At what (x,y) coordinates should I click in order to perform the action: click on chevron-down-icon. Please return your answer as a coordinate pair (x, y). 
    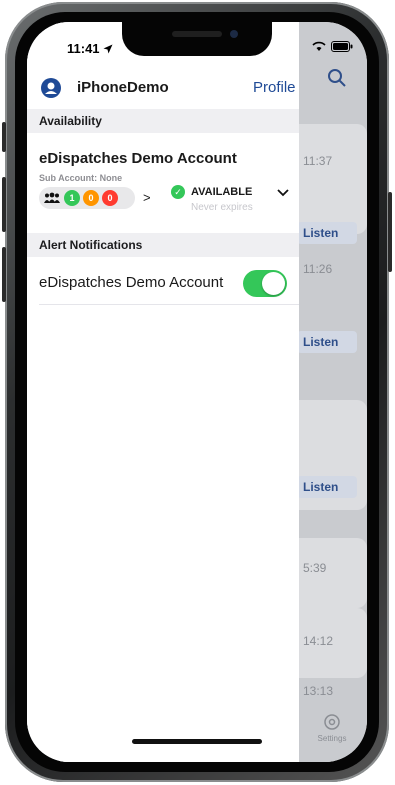
    Looking at the image, I should click on (283, 193).